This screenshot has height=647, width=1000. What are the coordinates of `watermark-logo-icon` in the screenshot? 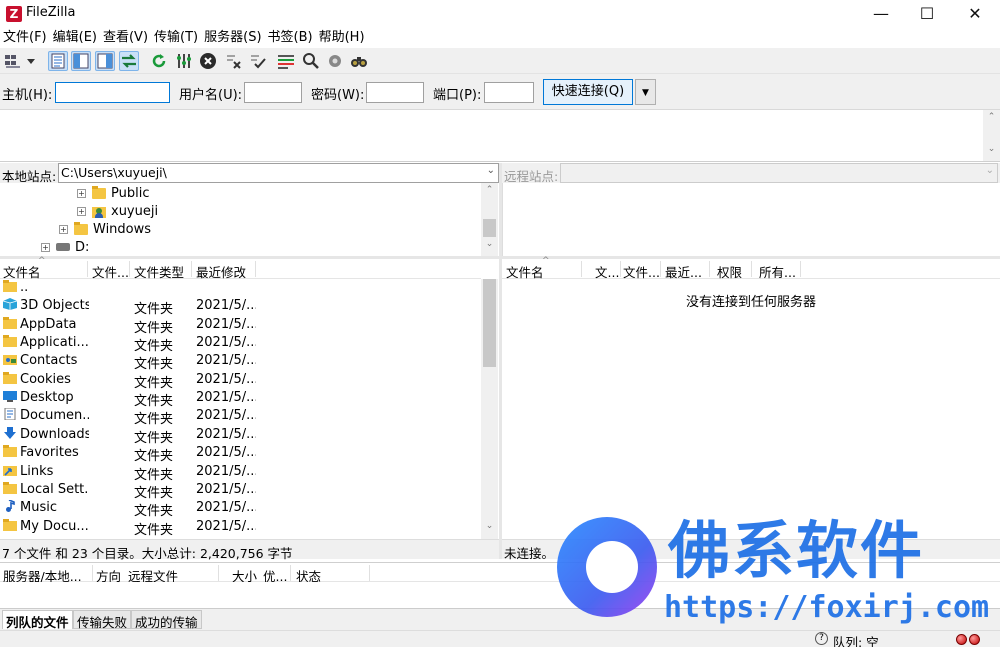 It's located at (607, 567).